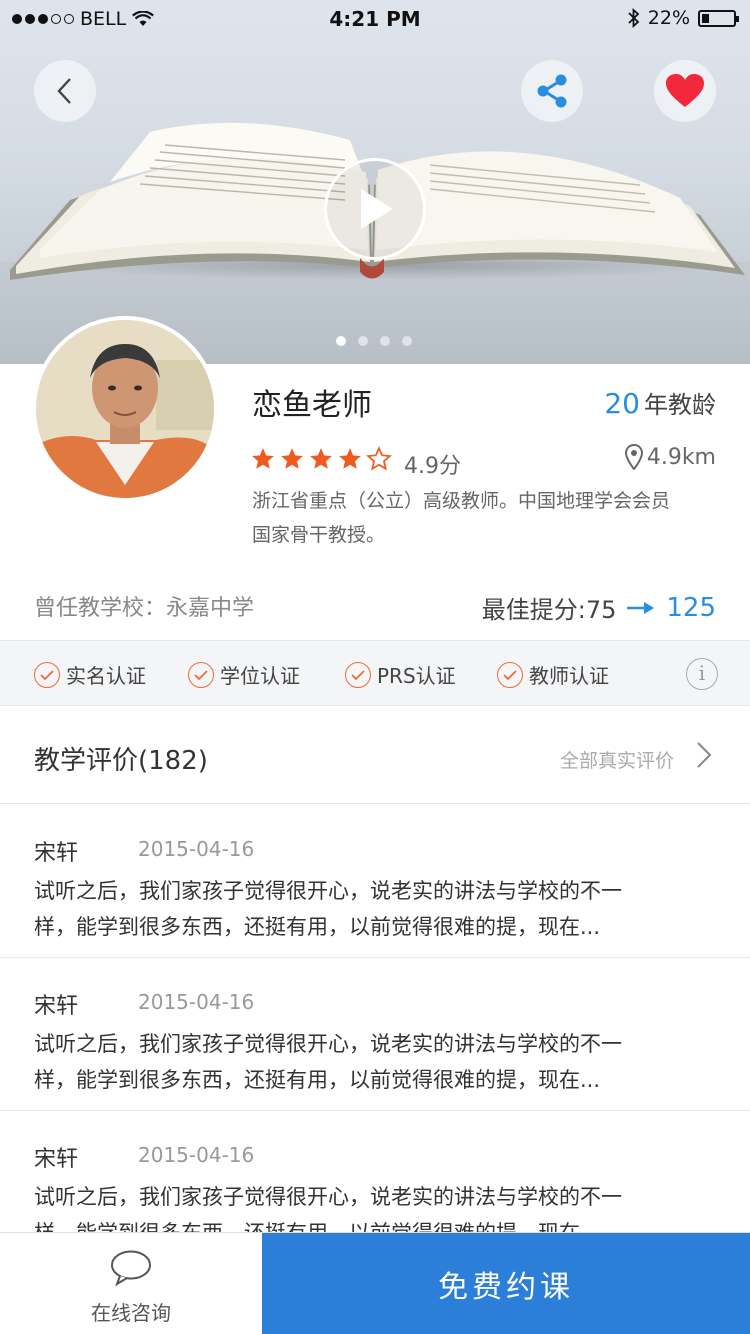  What do you see at coordinates (617, 759) in the screenshot?
I see `all-reviews-link: 全部真实评价` at bounding box center [617, 759].